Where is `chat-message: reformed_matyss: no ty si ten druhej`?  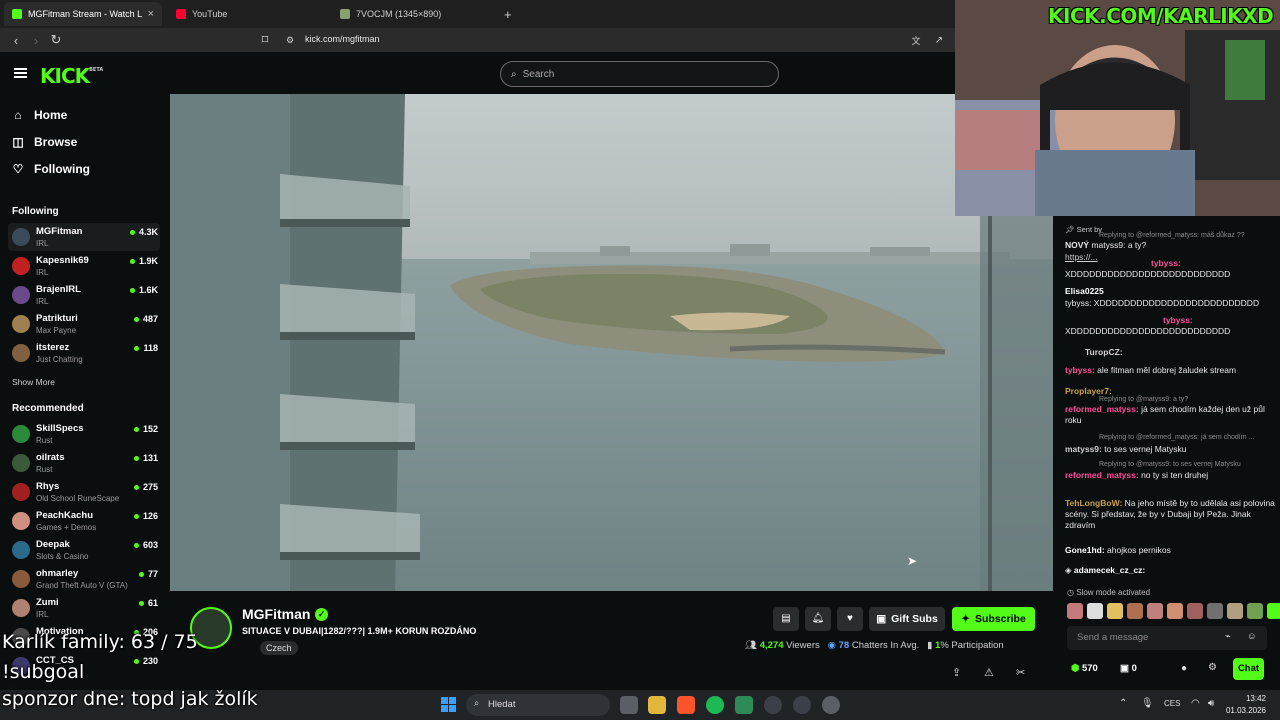
chat-message: reformed_matyss: no ty si ten druhej is located at coordinates (1171, 475).